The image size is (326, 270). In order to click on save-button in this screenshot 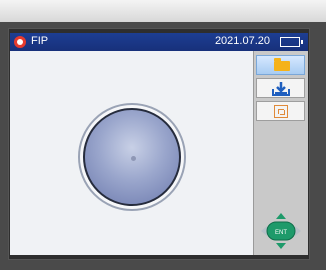, I will do `click(280, 88)`.